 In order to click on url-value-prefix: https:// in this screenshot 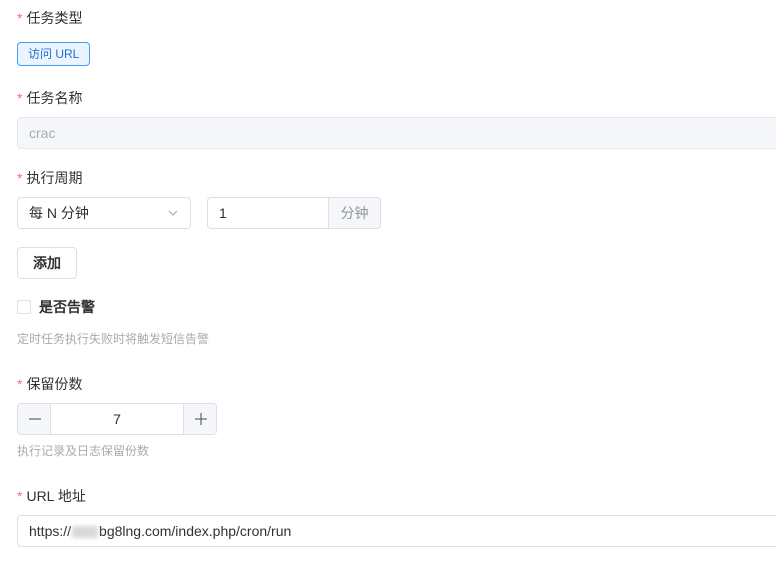, I will do `click(50, 531)`.